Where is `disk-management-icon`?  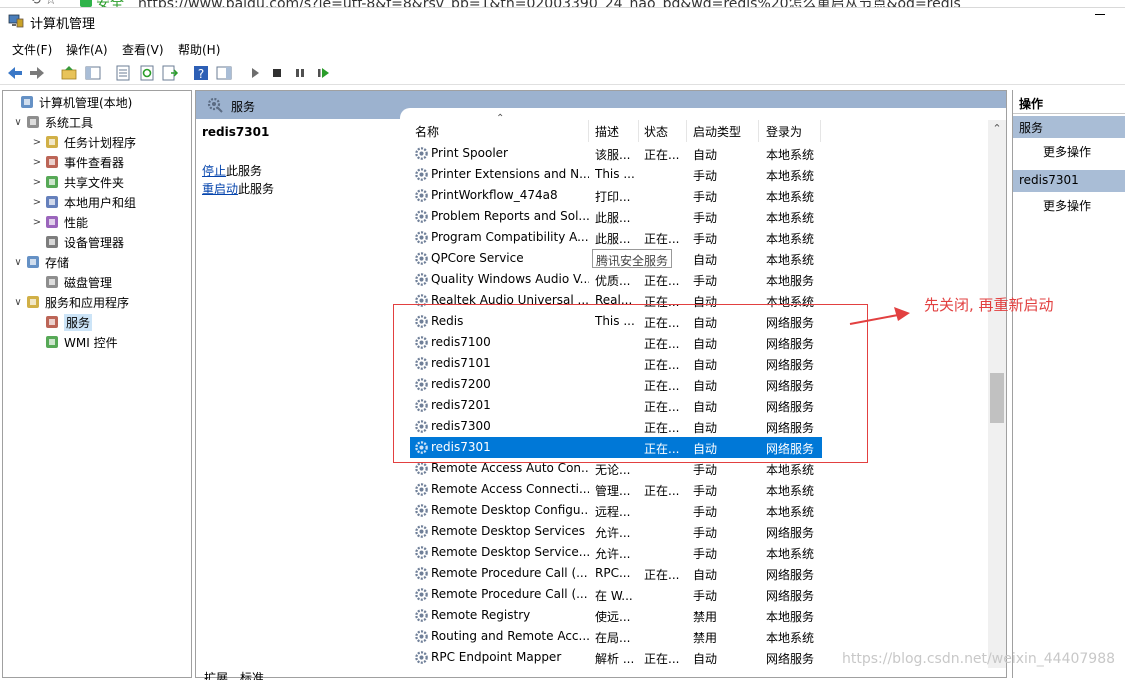 disk-management-icon is located at coordinates (52, 282).